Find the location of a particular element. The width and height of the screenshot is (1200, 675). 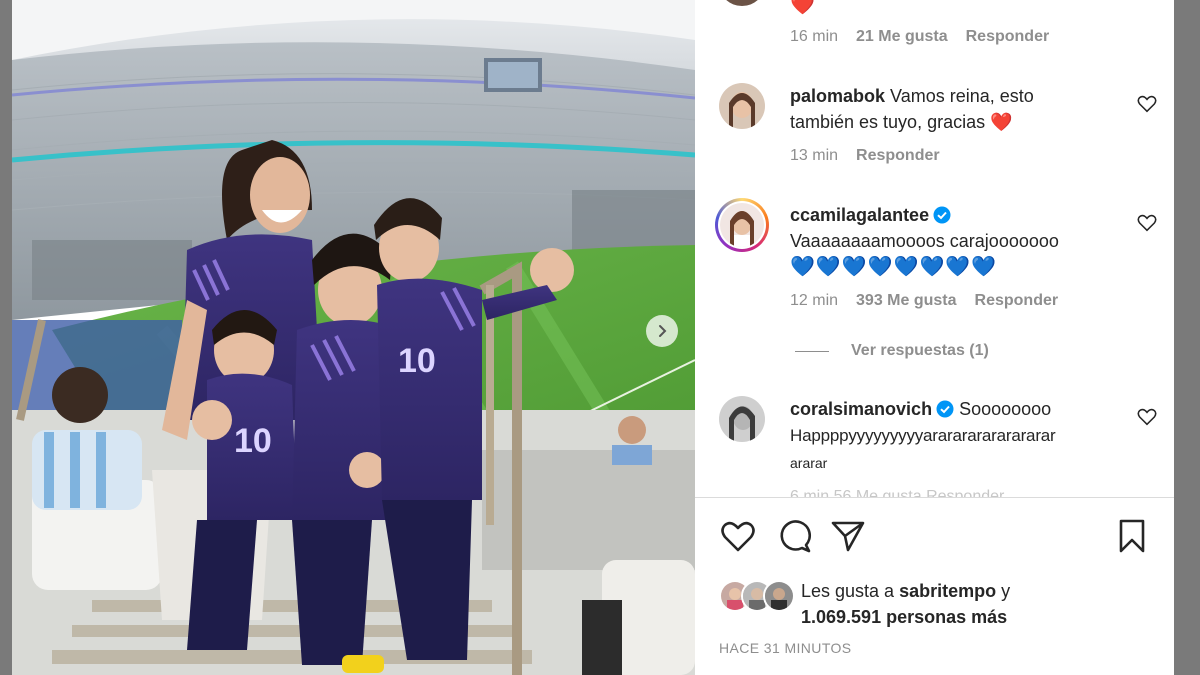

heart-outline-icon is located at coordinates (738, 536).